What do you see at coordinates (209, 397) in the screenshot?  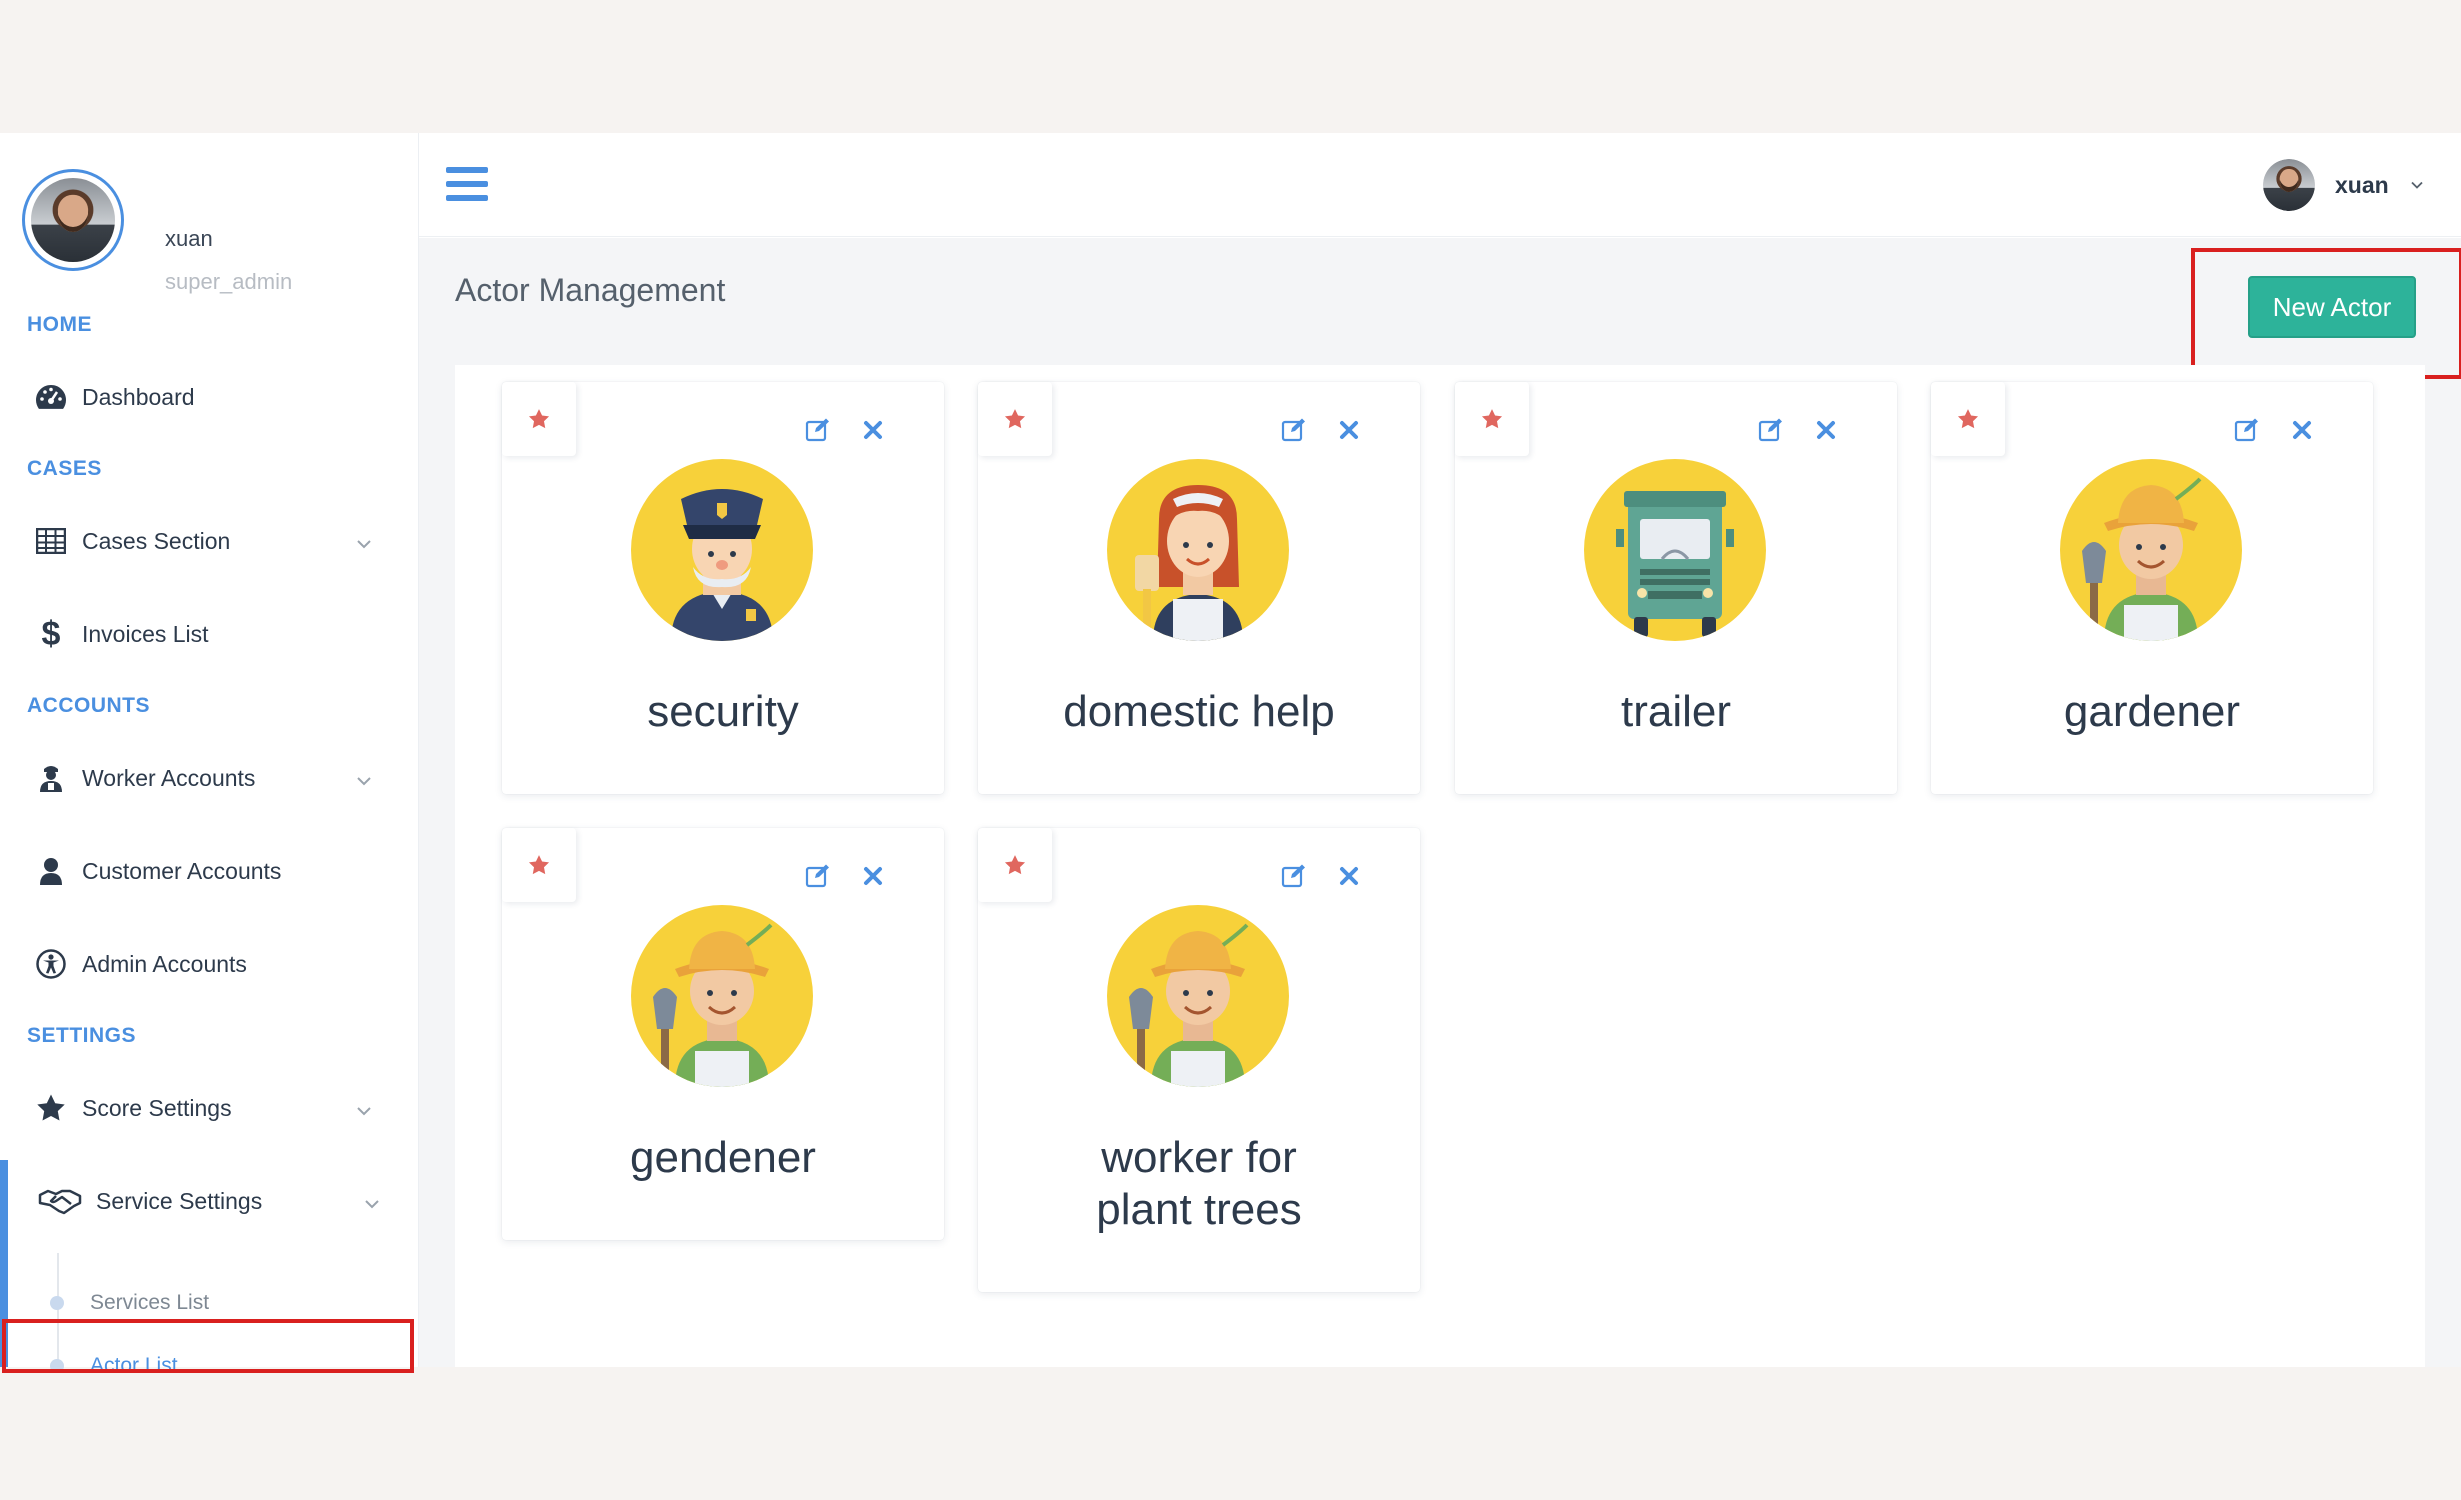 I see `sidebar-item-dashboard: Dashboard` at bounding box center [209, 397].